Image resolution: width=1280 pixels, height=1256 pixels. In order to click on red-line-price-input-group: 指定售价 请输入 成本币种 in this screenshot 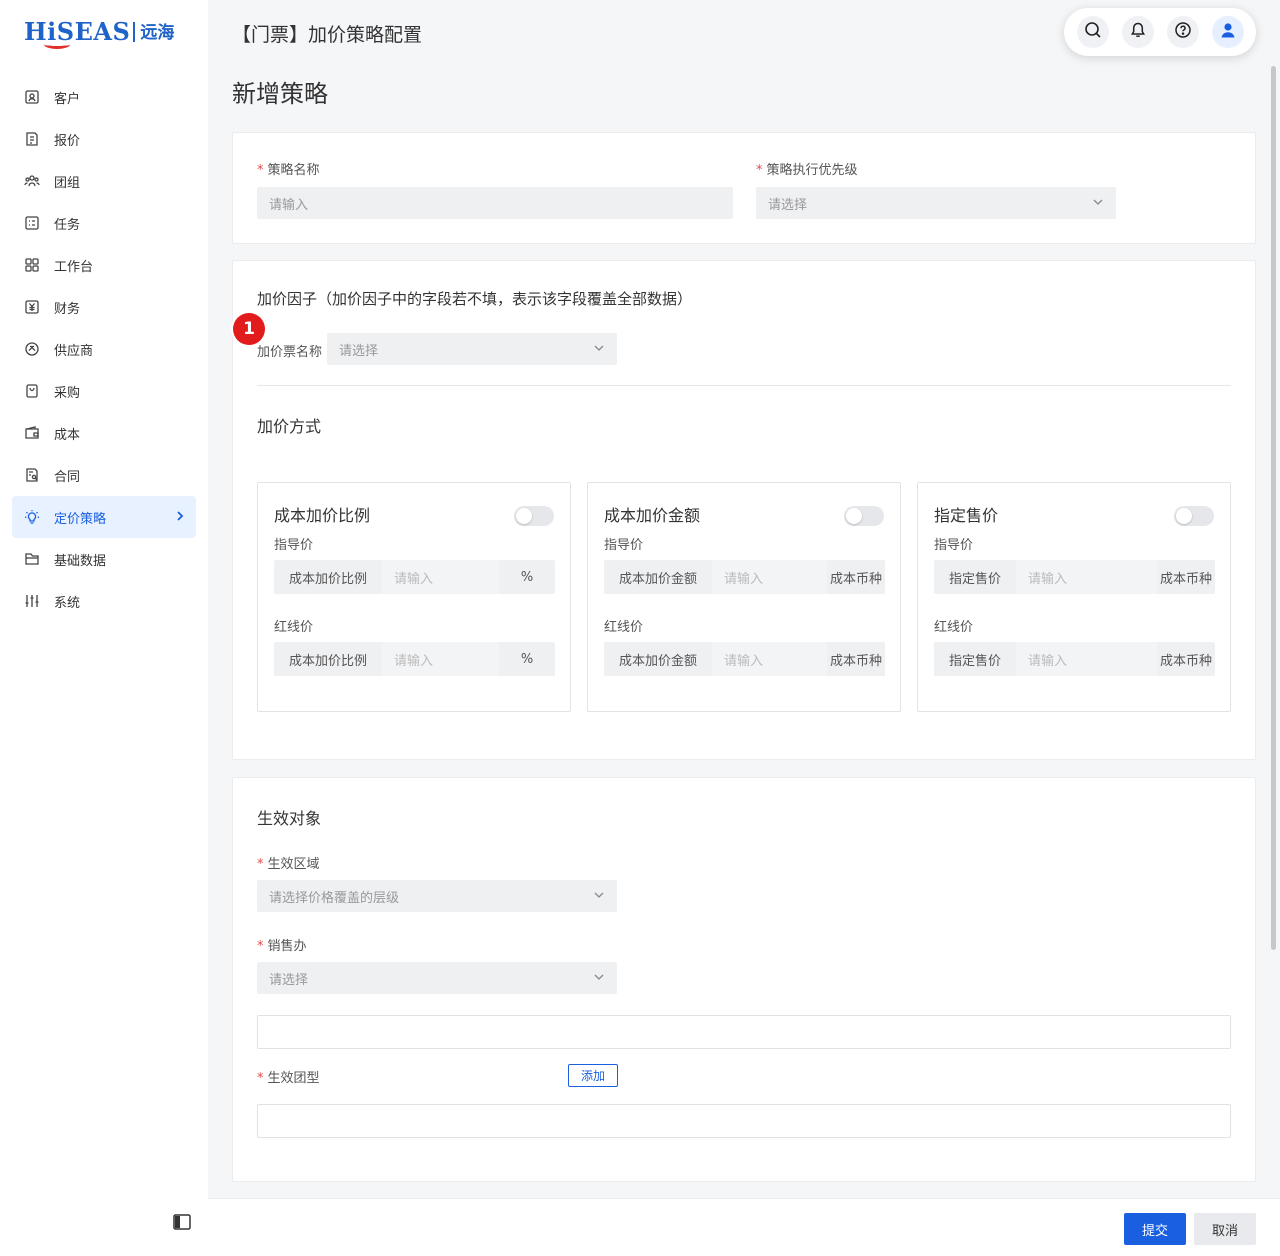, I will do `click(1074, 659)`.